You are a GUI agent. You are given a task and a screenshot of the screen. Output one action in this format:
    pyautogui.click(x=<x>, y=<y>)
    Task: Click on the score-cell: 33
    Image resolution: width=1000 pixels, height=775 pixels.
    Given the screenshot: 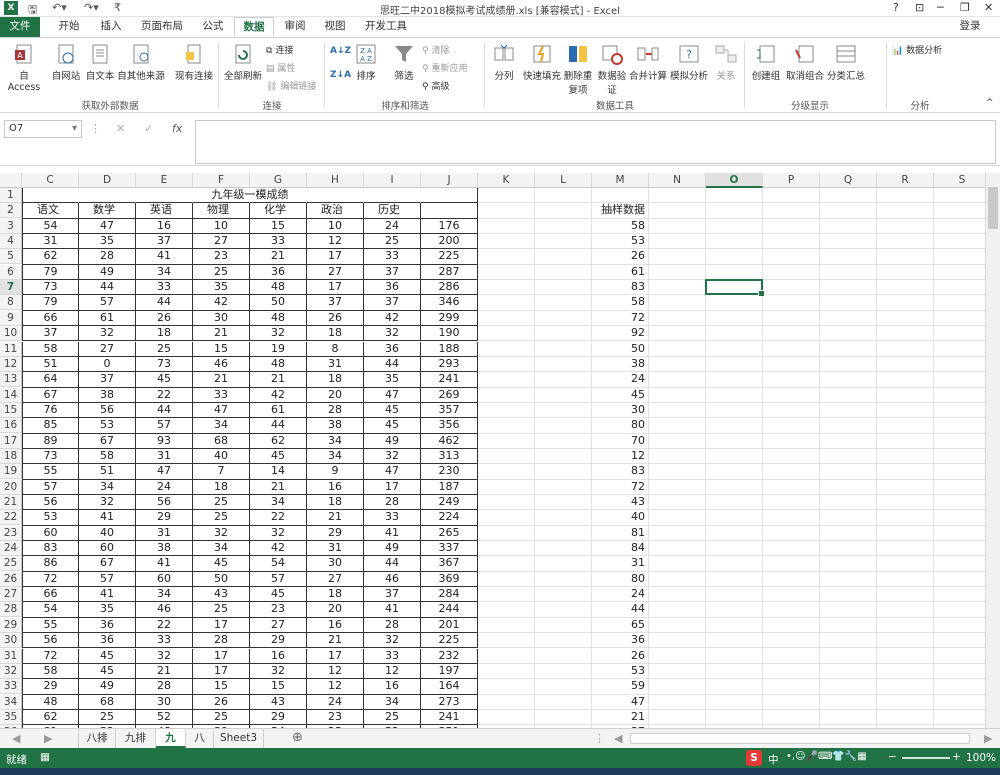 What is the action you would take?
    pyautogui.click(x=278, y=242)
    